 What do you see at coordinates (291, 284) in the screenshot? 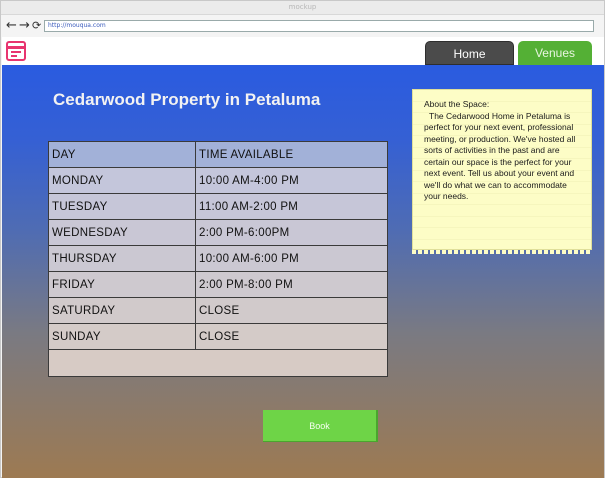
I see `time-cell: 2:00 PM-8:00 PM` at bounding box center [291, 284].